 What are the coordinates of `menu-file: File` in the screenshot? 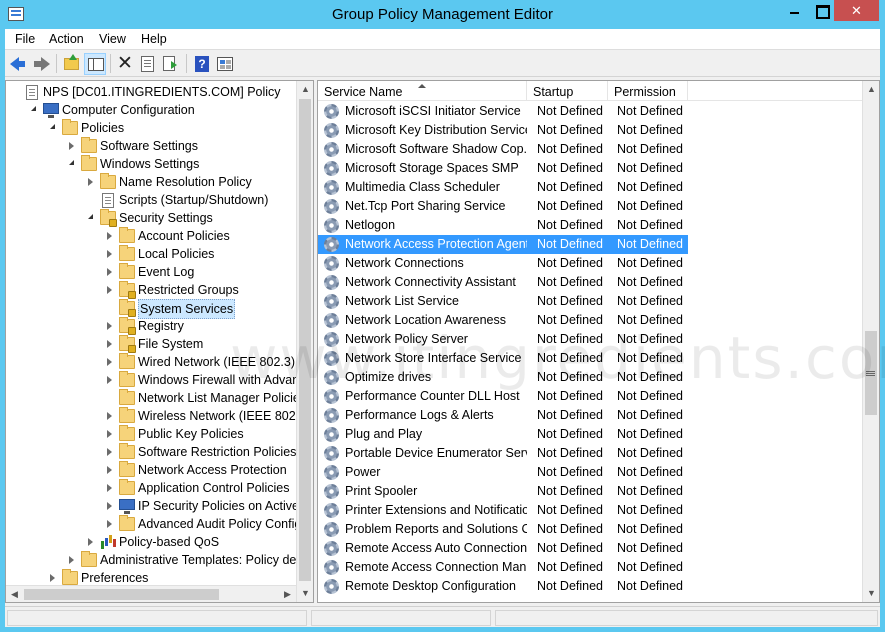 It's located at (25, 39).